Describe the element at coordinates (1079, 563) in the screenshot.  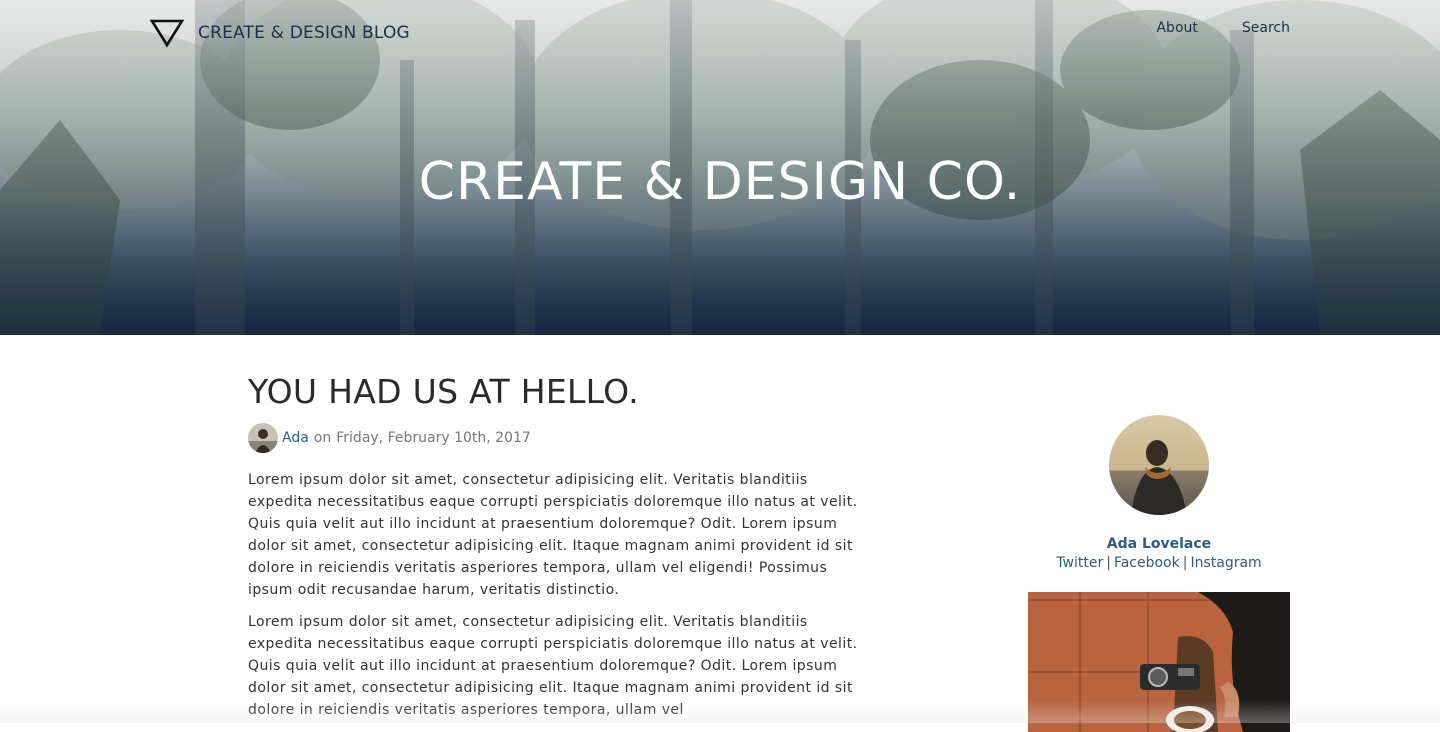
I see `twitter-link: Twitter` at that location.